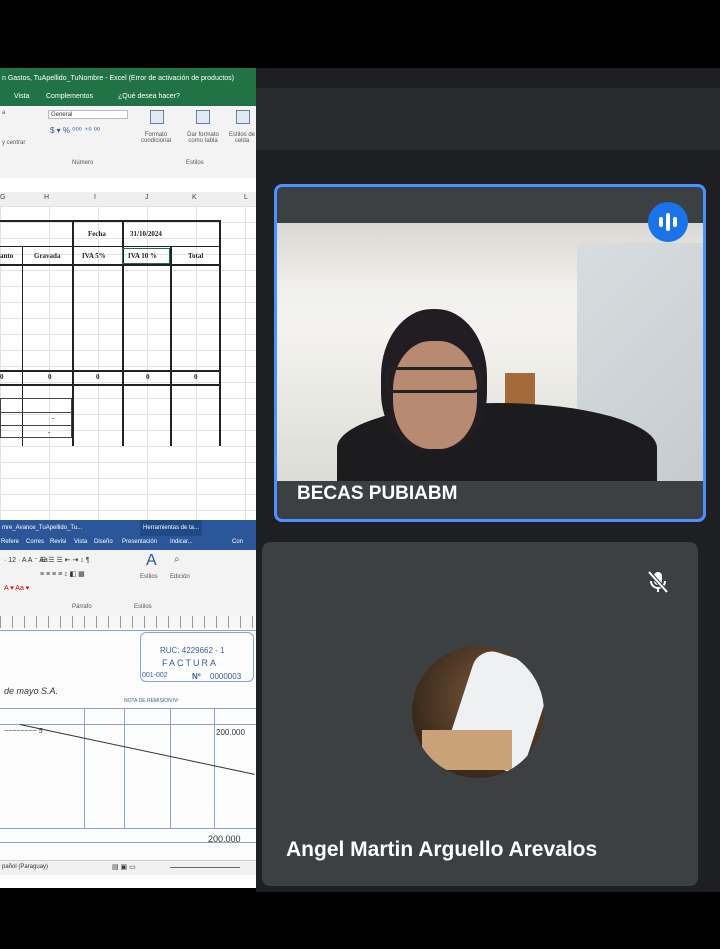 The height and width of the screenshot is (949, 720). What do you see at coordinates (243, 117) in the screenshot?
I see `cell-styles-icon` at bounding box center [243, 117].